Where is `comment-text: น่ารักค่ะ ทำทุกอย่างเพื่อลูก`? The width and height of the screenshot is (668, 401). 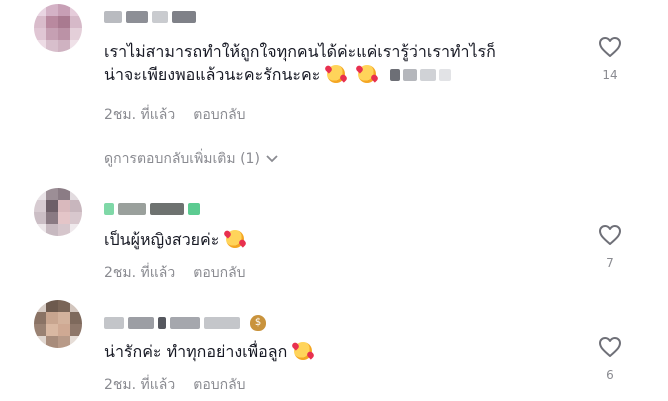 comment-text: น่ารักค่ะ ทำทุกอย่างเพื่อลูก is located at coordinates (208, 351).